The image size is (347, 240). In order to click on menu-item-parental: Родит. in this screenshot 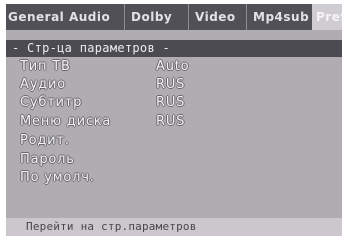, I will do `click(45, 141)`.